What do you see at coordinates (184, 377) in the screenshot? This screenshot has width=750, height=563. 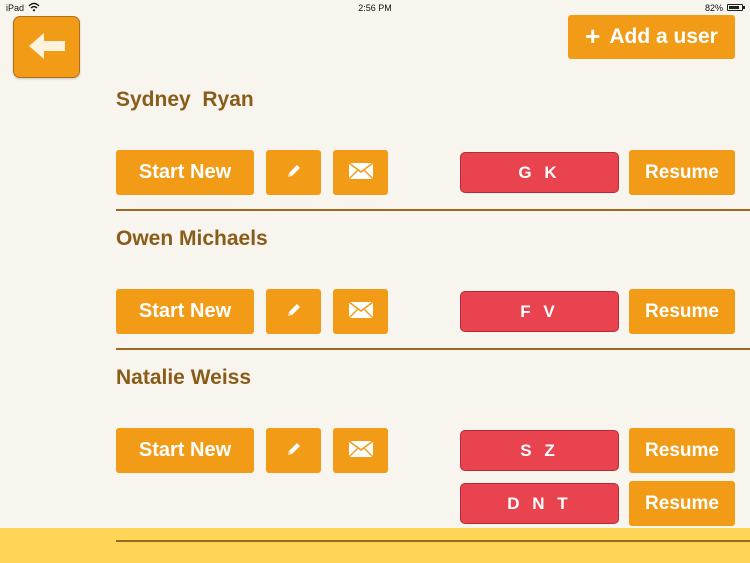 I see `user-name: Natalie Weiss` at bounding box center [184, 377].